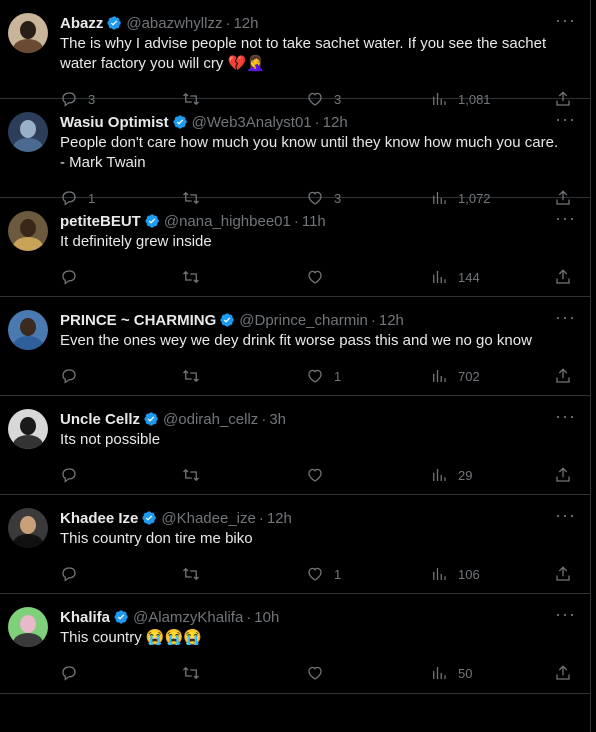 The height and width of the screenshot is (732, 596). I want to click on tweet-header: Wasiu Optimist @Web3Analyst01 · 12h, so click(317, 122).